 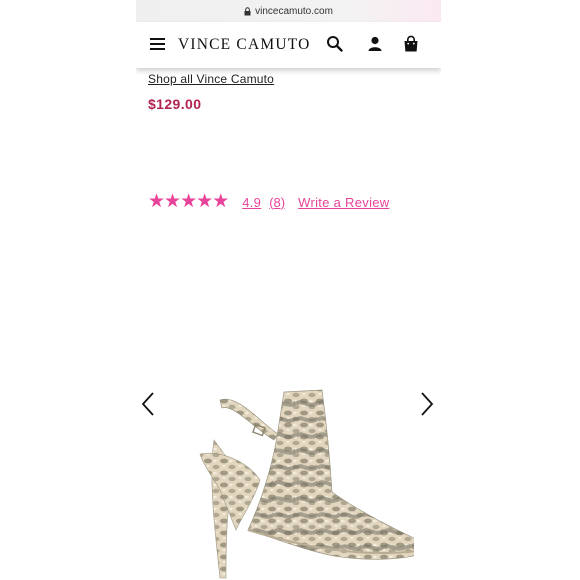 What do you see at coordinates (335, 44) in the screenshot?
I see `search-icon` at bounding box center [335, 44].